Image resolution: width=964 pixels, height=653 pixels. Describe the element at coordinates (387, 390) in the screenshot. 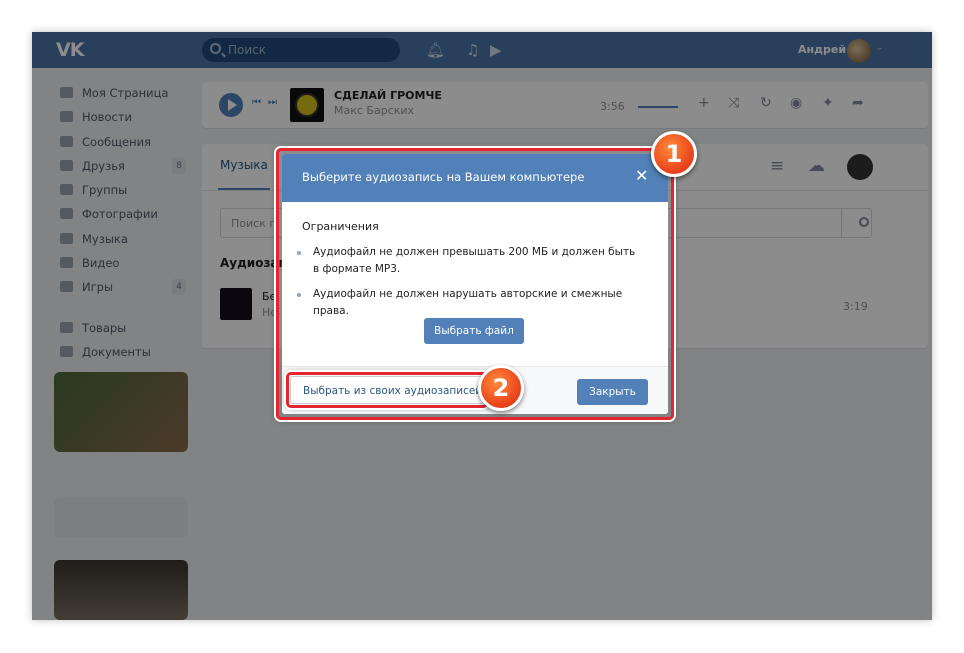

I see `highlight-box-link` at that location.